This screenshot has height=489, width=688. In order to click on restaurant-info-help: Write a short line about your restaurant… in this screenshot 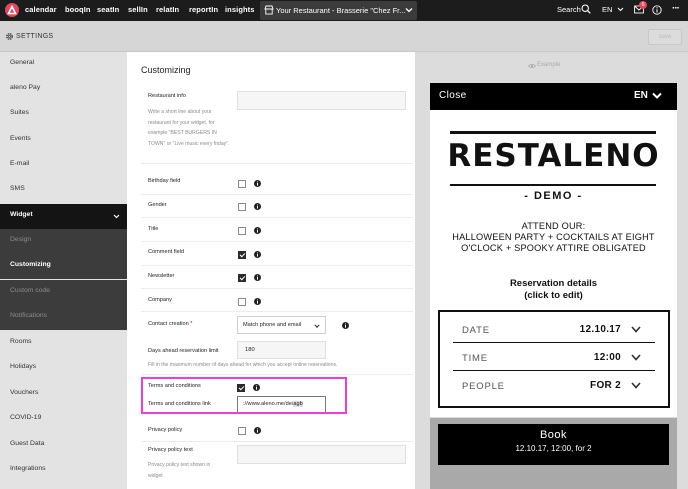, I will do `click(189, 128)`.